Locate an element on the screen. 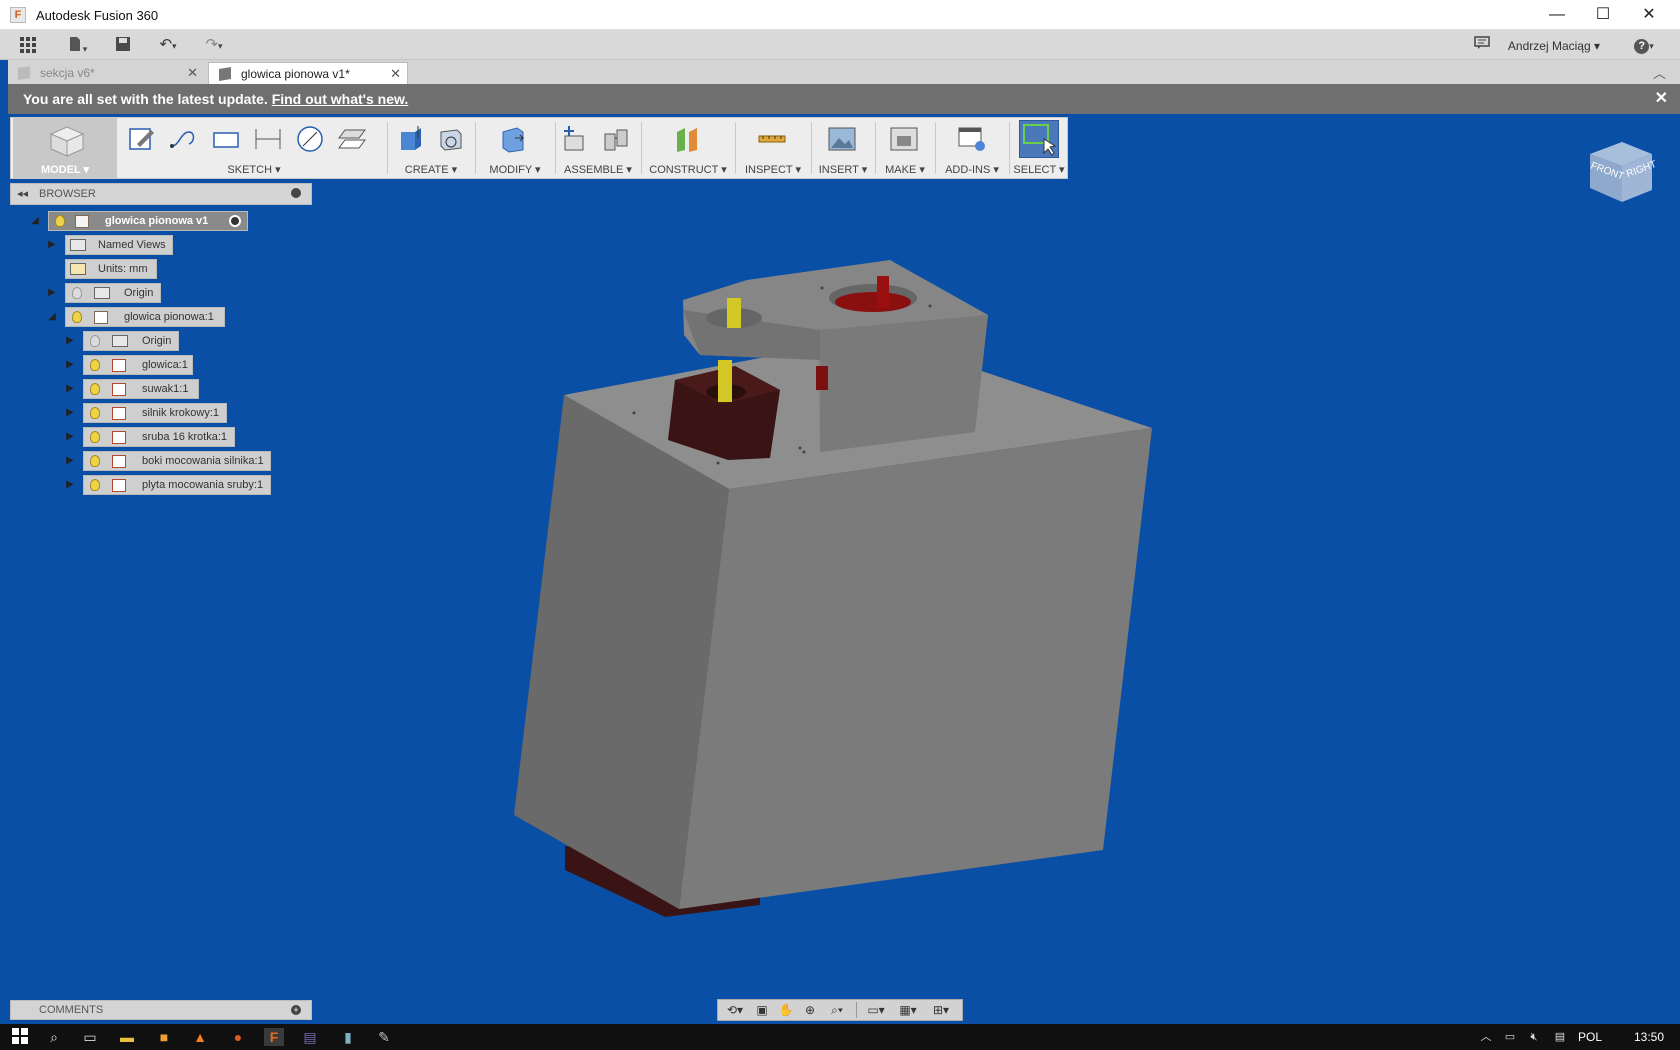 The image size is (1680, 1050). browser-origin: Origin is located at coordinates (113, 293).